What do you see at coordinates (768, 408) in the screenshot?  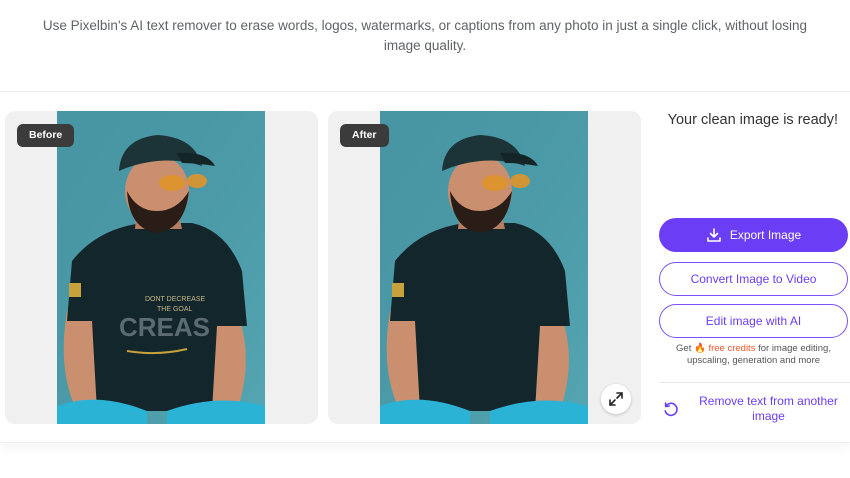 I see `remove-another-label: Remove text from another image` at bounding box center [768, 408].